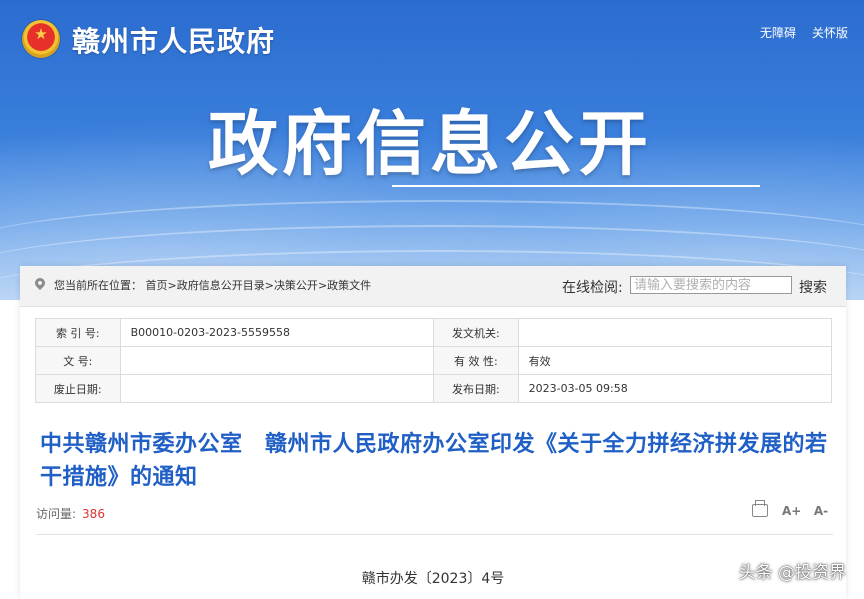 The width and height of the screenshot is (864, 599). What do you see at coordinates (78, 388) in the screenshot?
I see `meta-key-expiry: 废止日期:` at bounding box center [78, 388].